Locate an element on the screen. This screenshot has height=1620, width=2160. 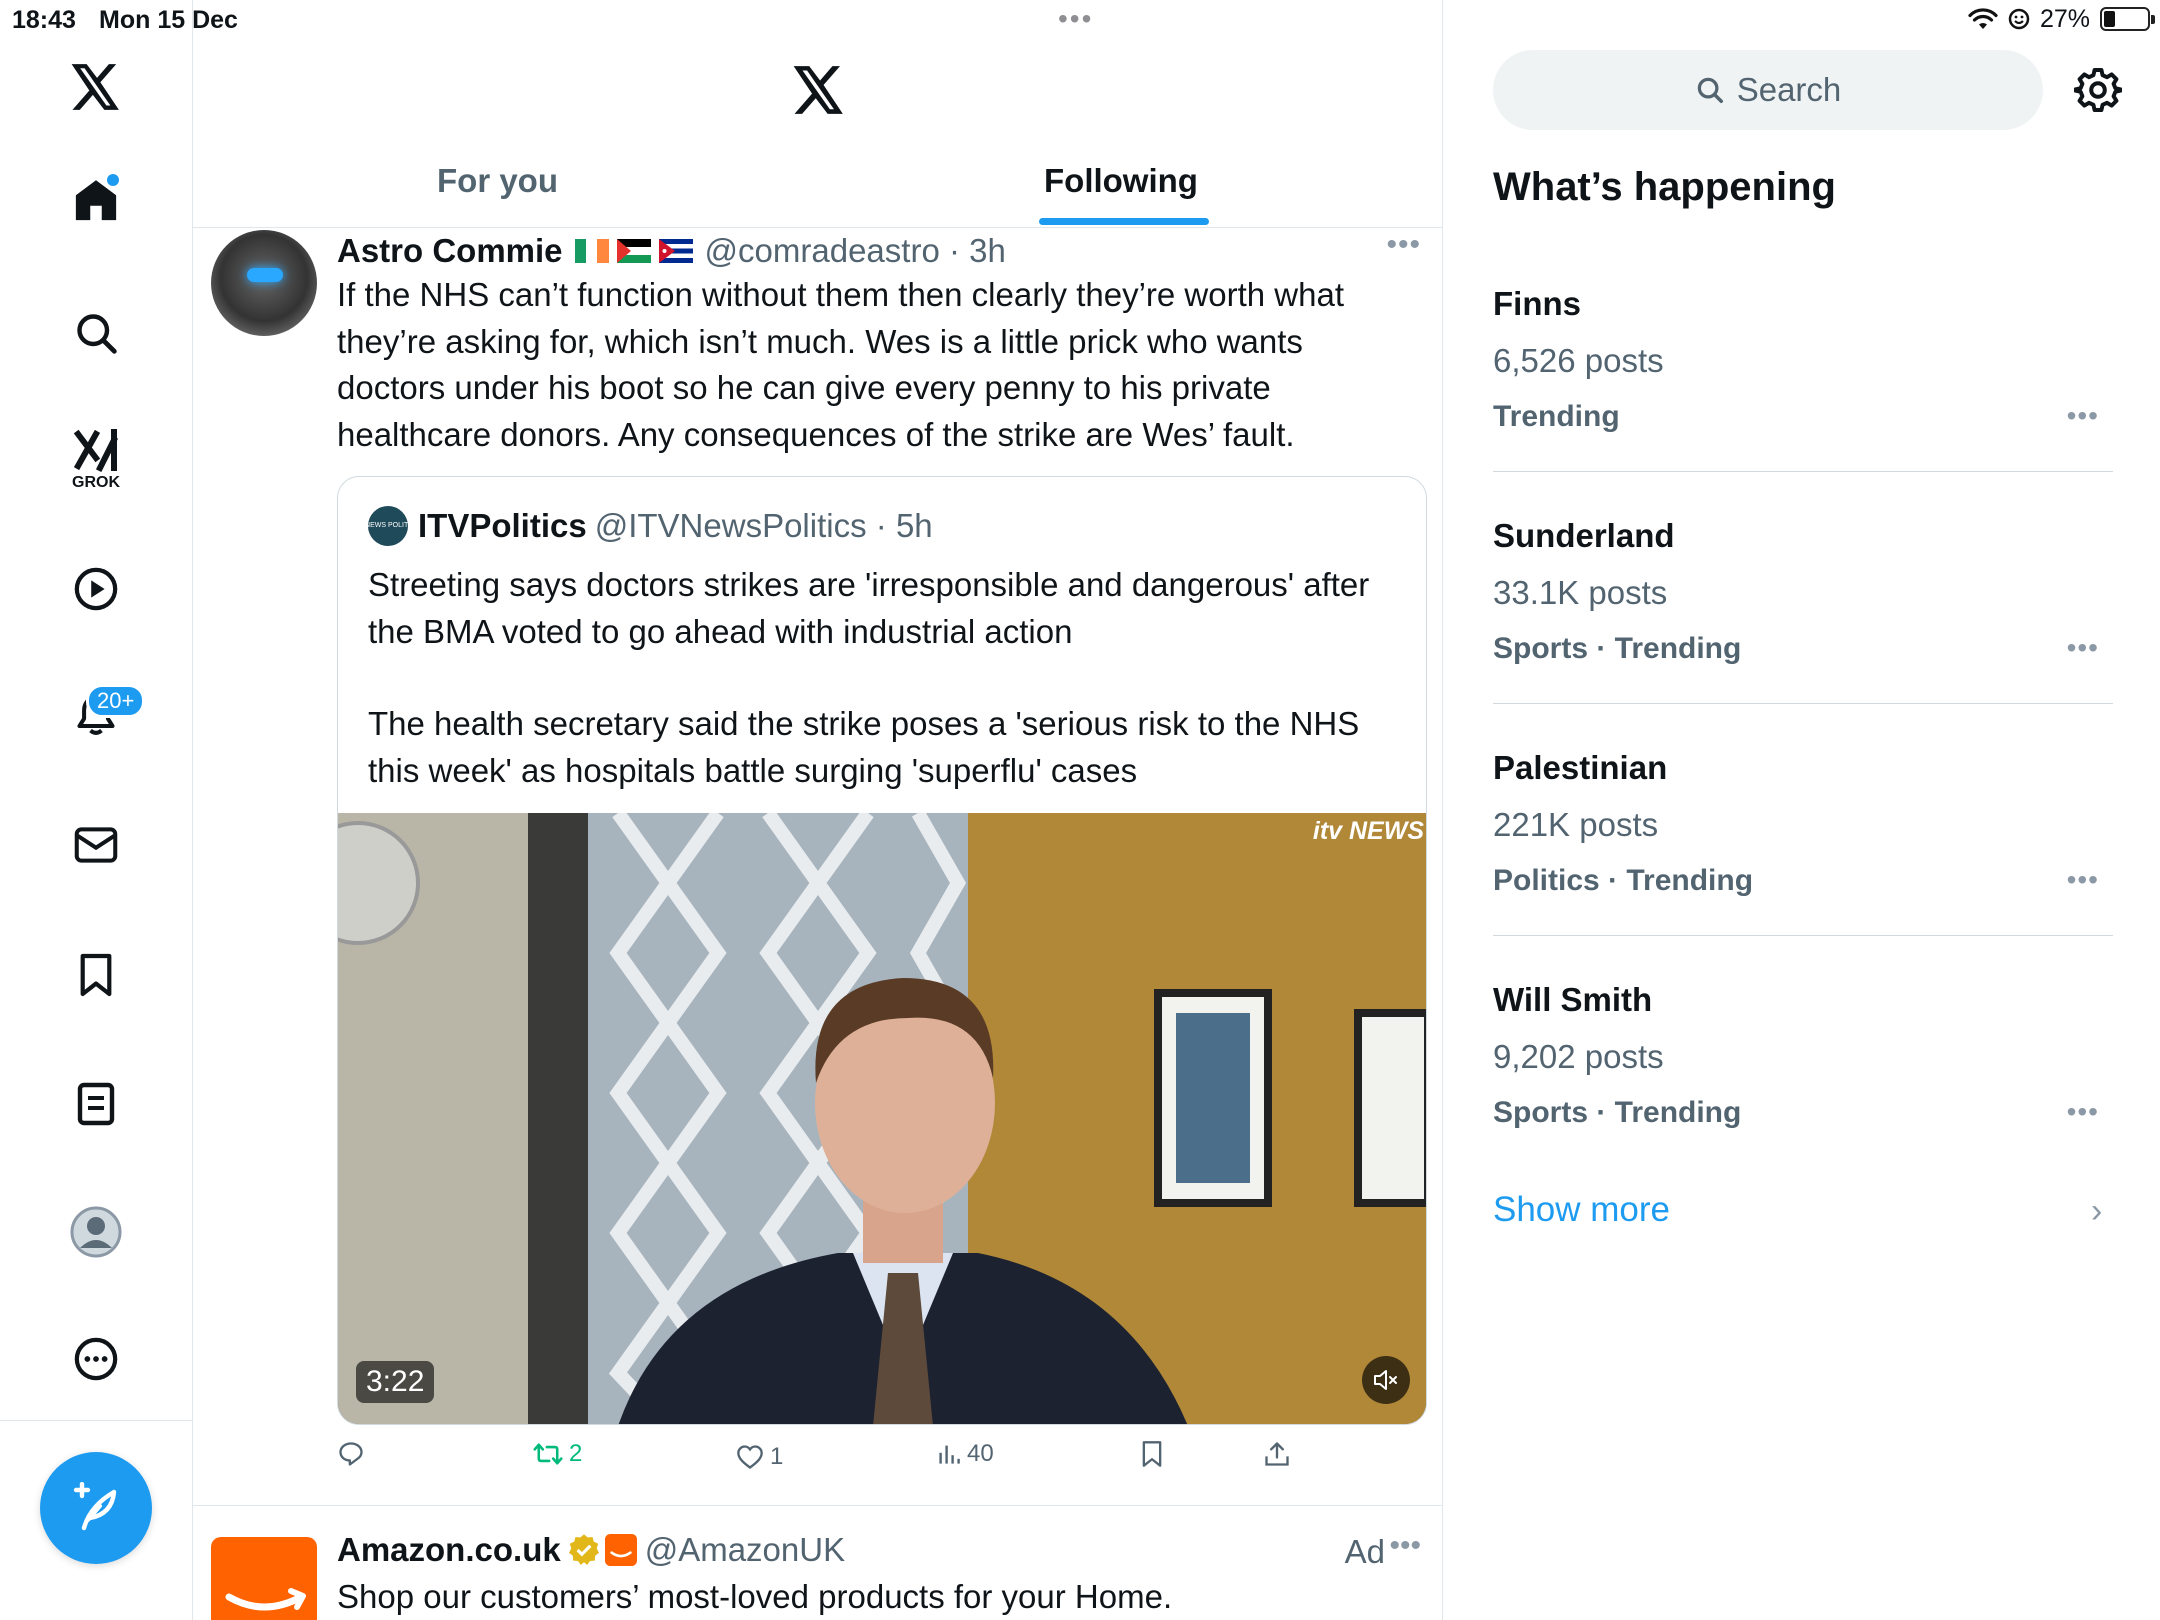
search-placeholder: Search is located at coordinates (1789, 89).